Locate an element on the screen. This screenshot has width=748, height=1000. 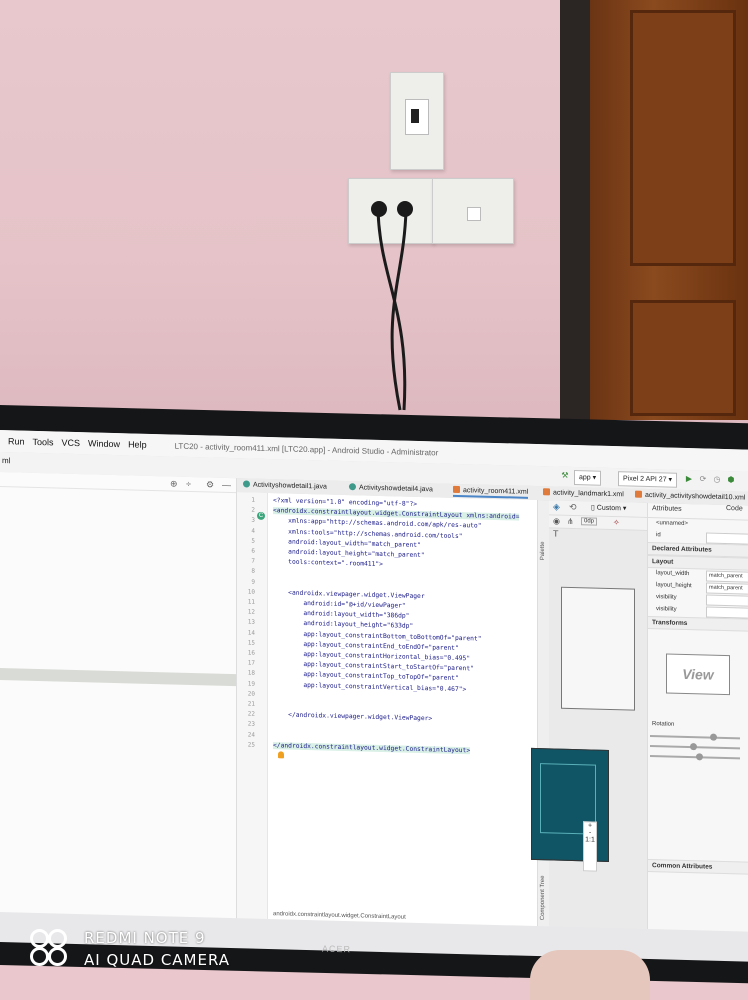
collapse-icon: ÷ is located at coordinates (188, 484).